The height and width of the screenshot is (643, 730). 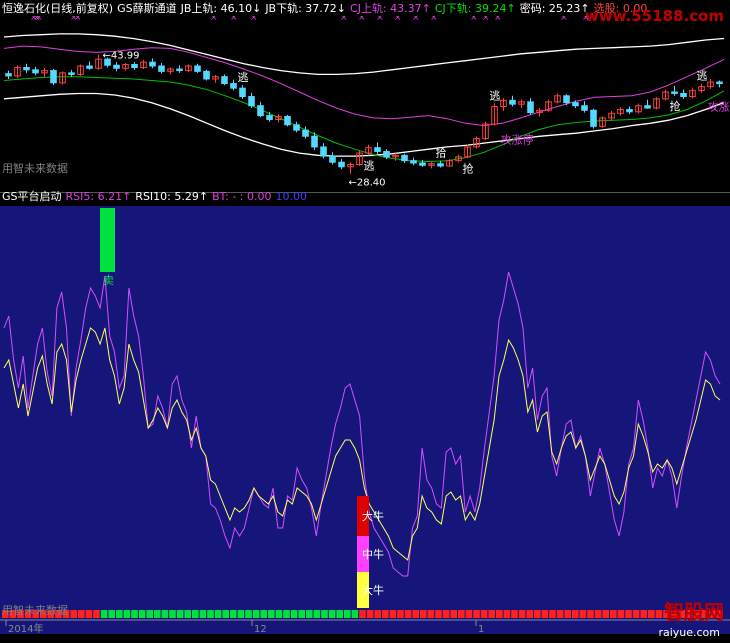 What do you see at coordinates (35, 610) in the screenshot?
I see `sub-note: 用智未来数据` at bounding box center [35, 610].